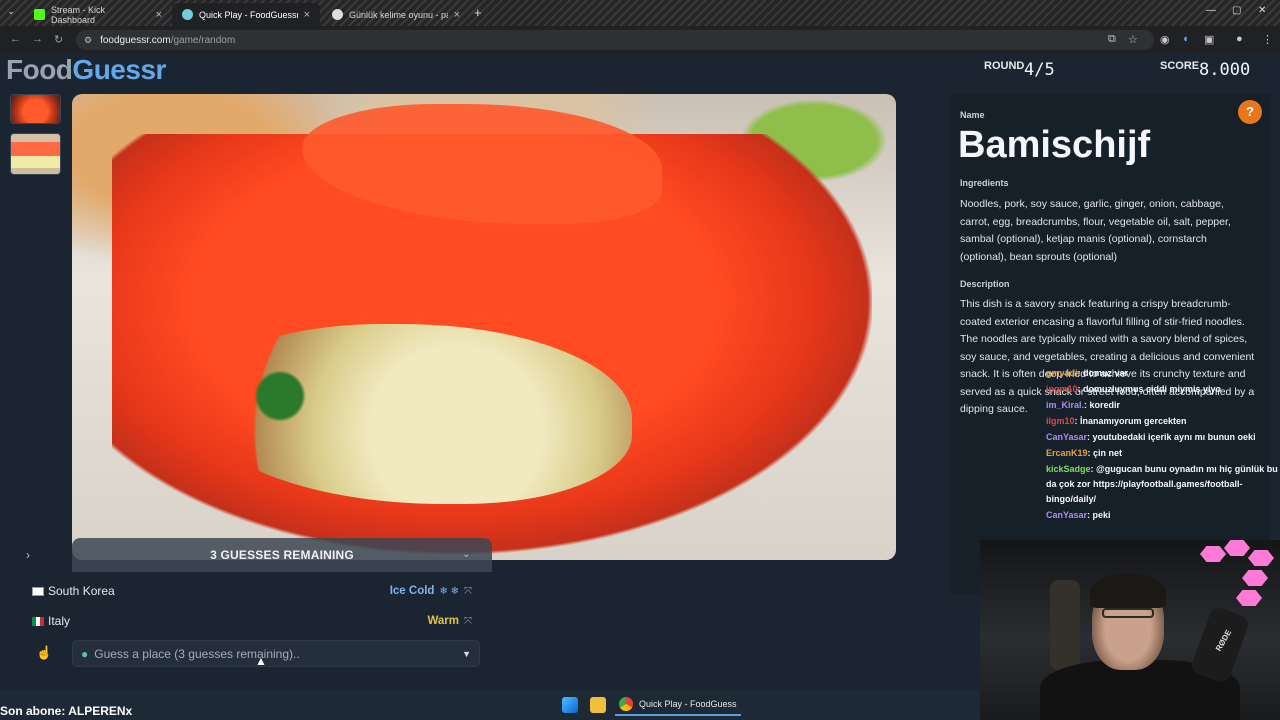 This screenshot has height=720, width=1280. What do you see at coordinates (1171, 437) in the screenshot?
I see `chat-text: : youtubedaki içerik aynı mı bunun oeki` at bounding box center [1171, 437].